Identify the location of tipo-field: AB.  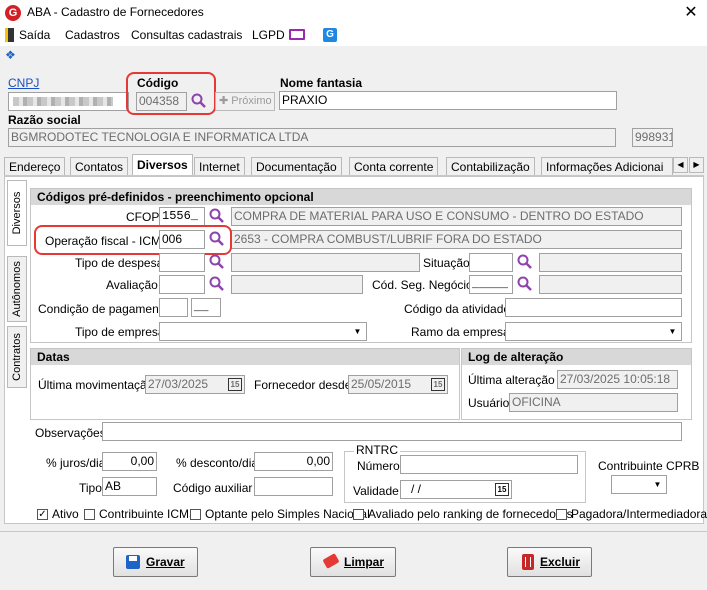
(129, 486).